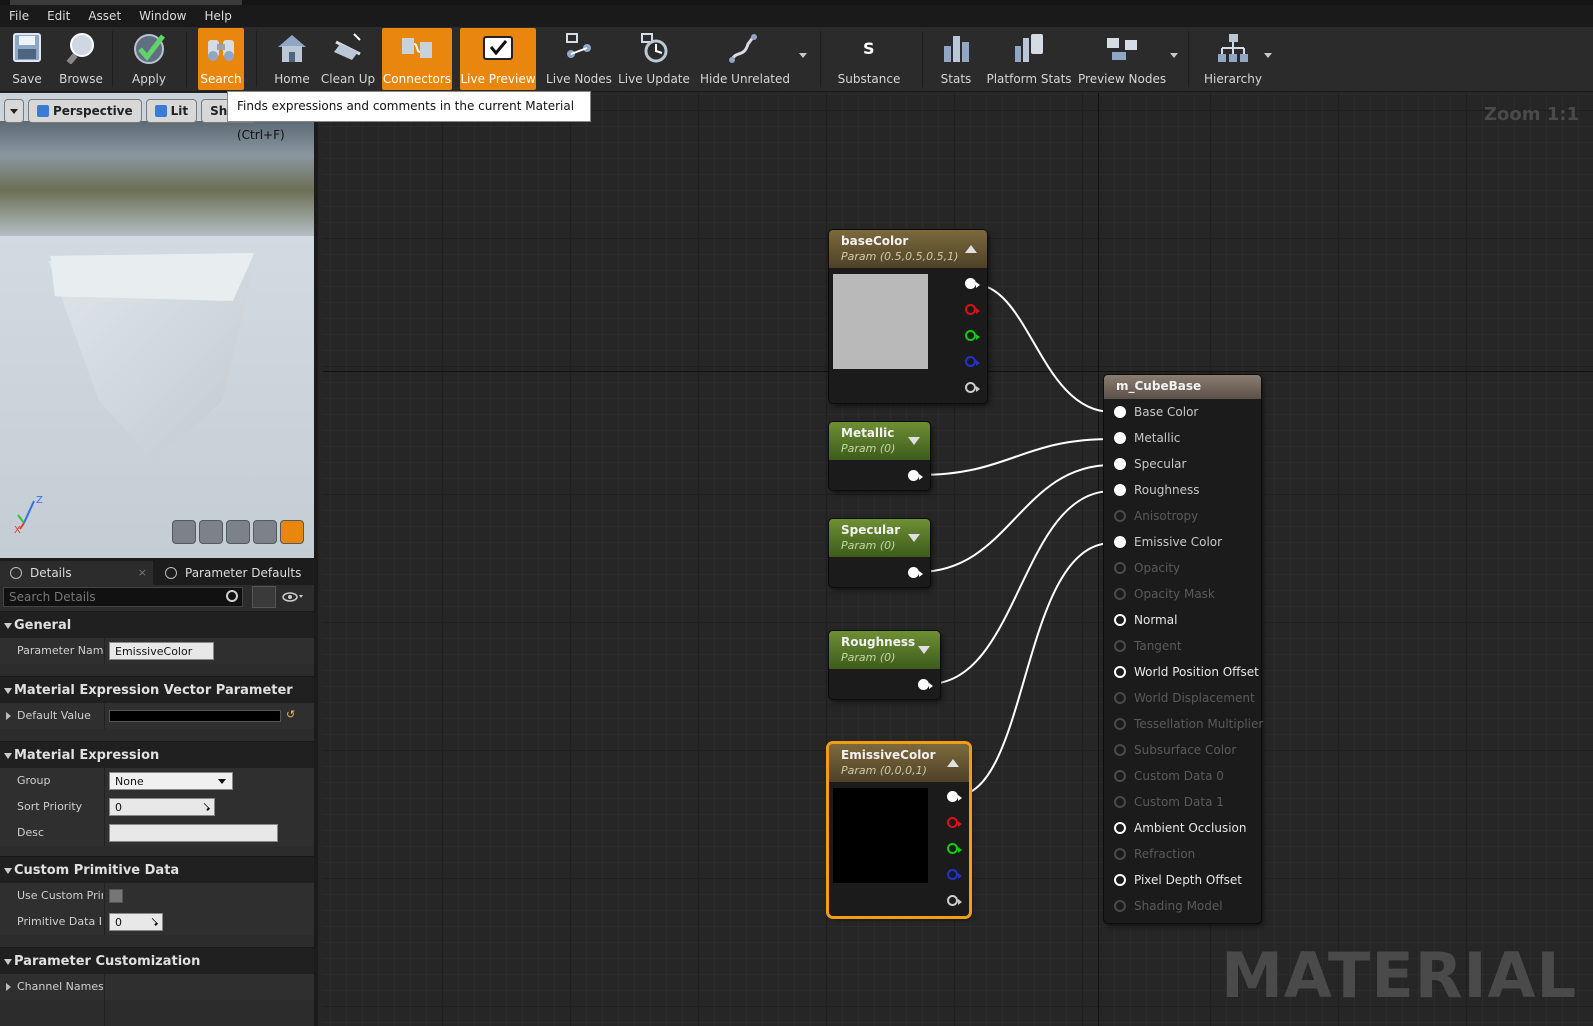 The image size is (1593, 1026). I want to click on category-vector-parameter: Material Expression Vector Parameter, so click(157, 689).